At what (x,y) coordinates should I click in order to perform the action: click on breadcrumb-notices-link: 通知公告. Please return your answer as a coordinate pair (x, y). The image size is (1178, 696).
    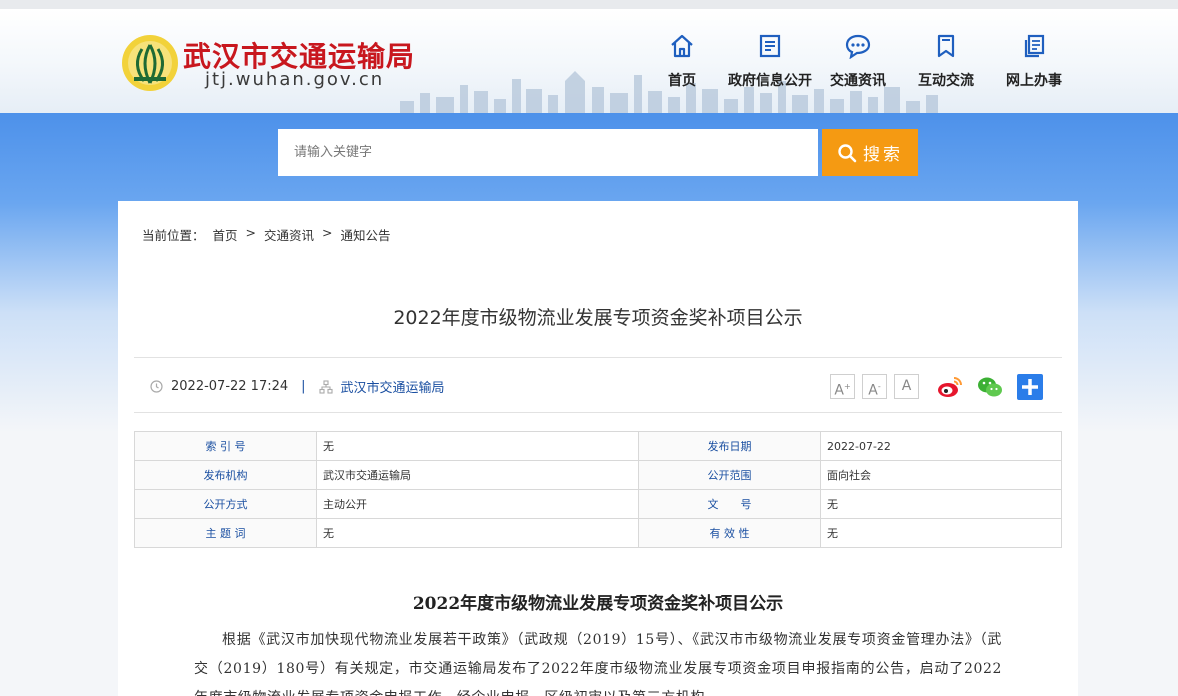
    Looking at the image, I should click on (366, 234).